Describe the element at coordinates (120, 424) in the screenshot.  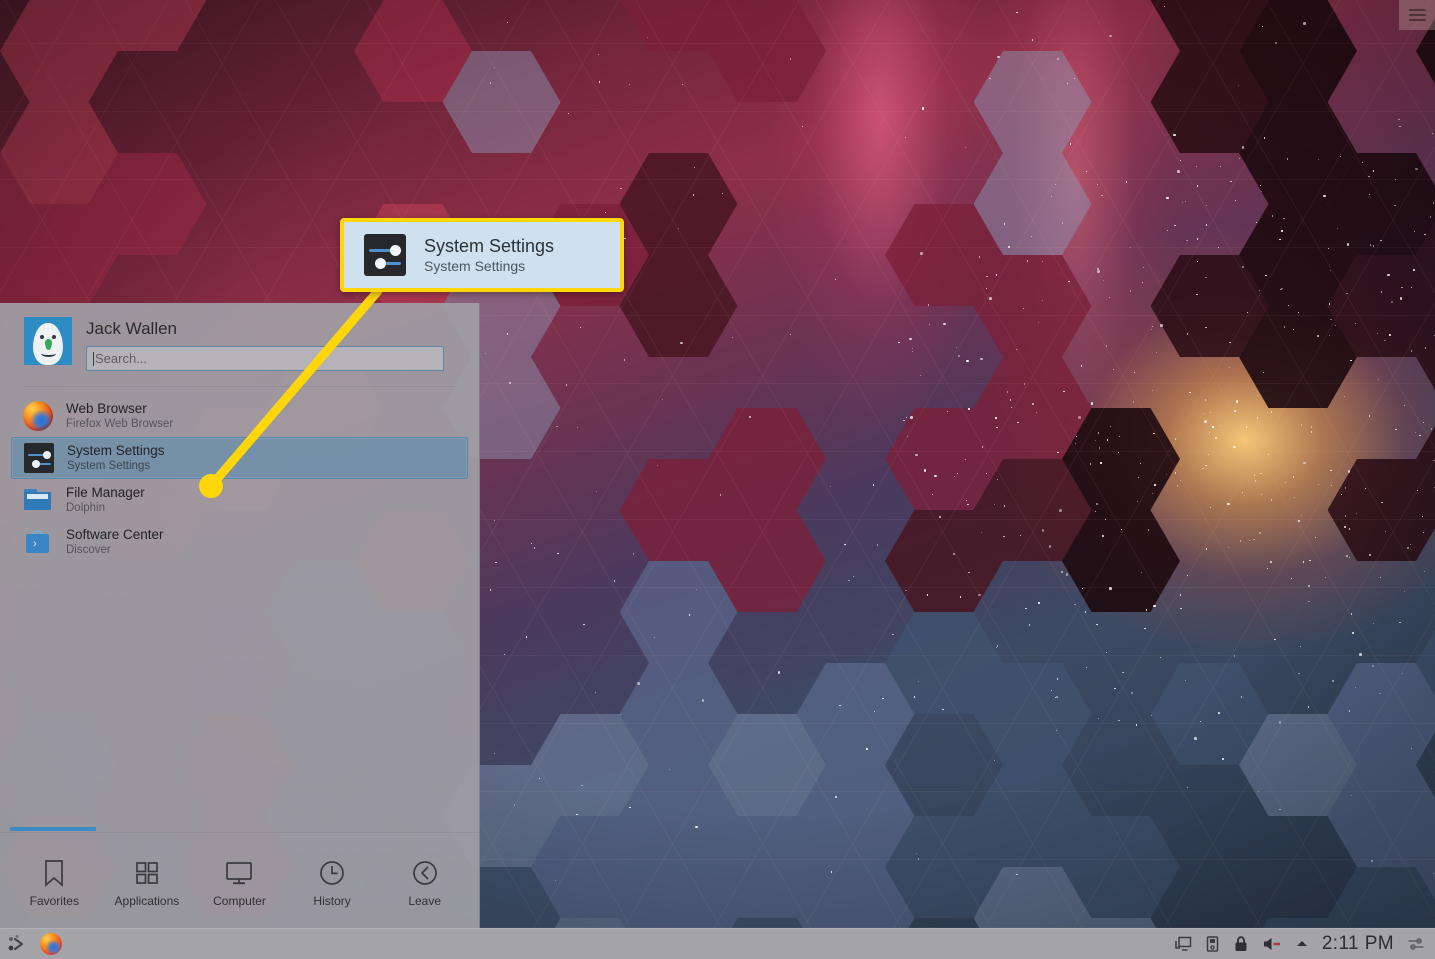
I see `list-item-subtitle: Firefox Web Browser` at that location.